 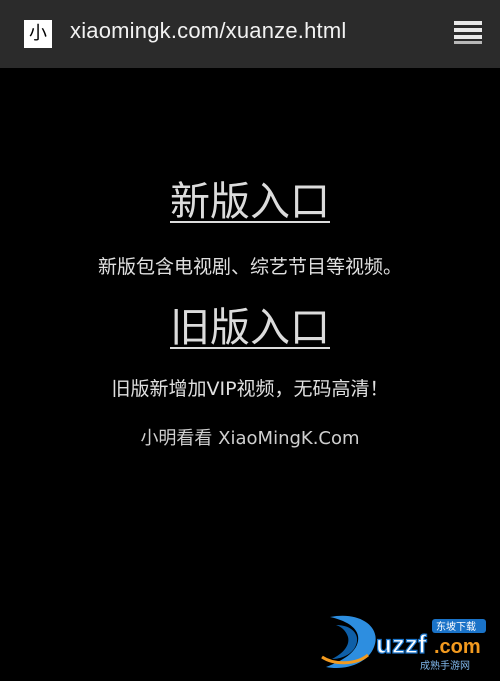 I want to click on svg-text: .com, so click(x=457, y=647).